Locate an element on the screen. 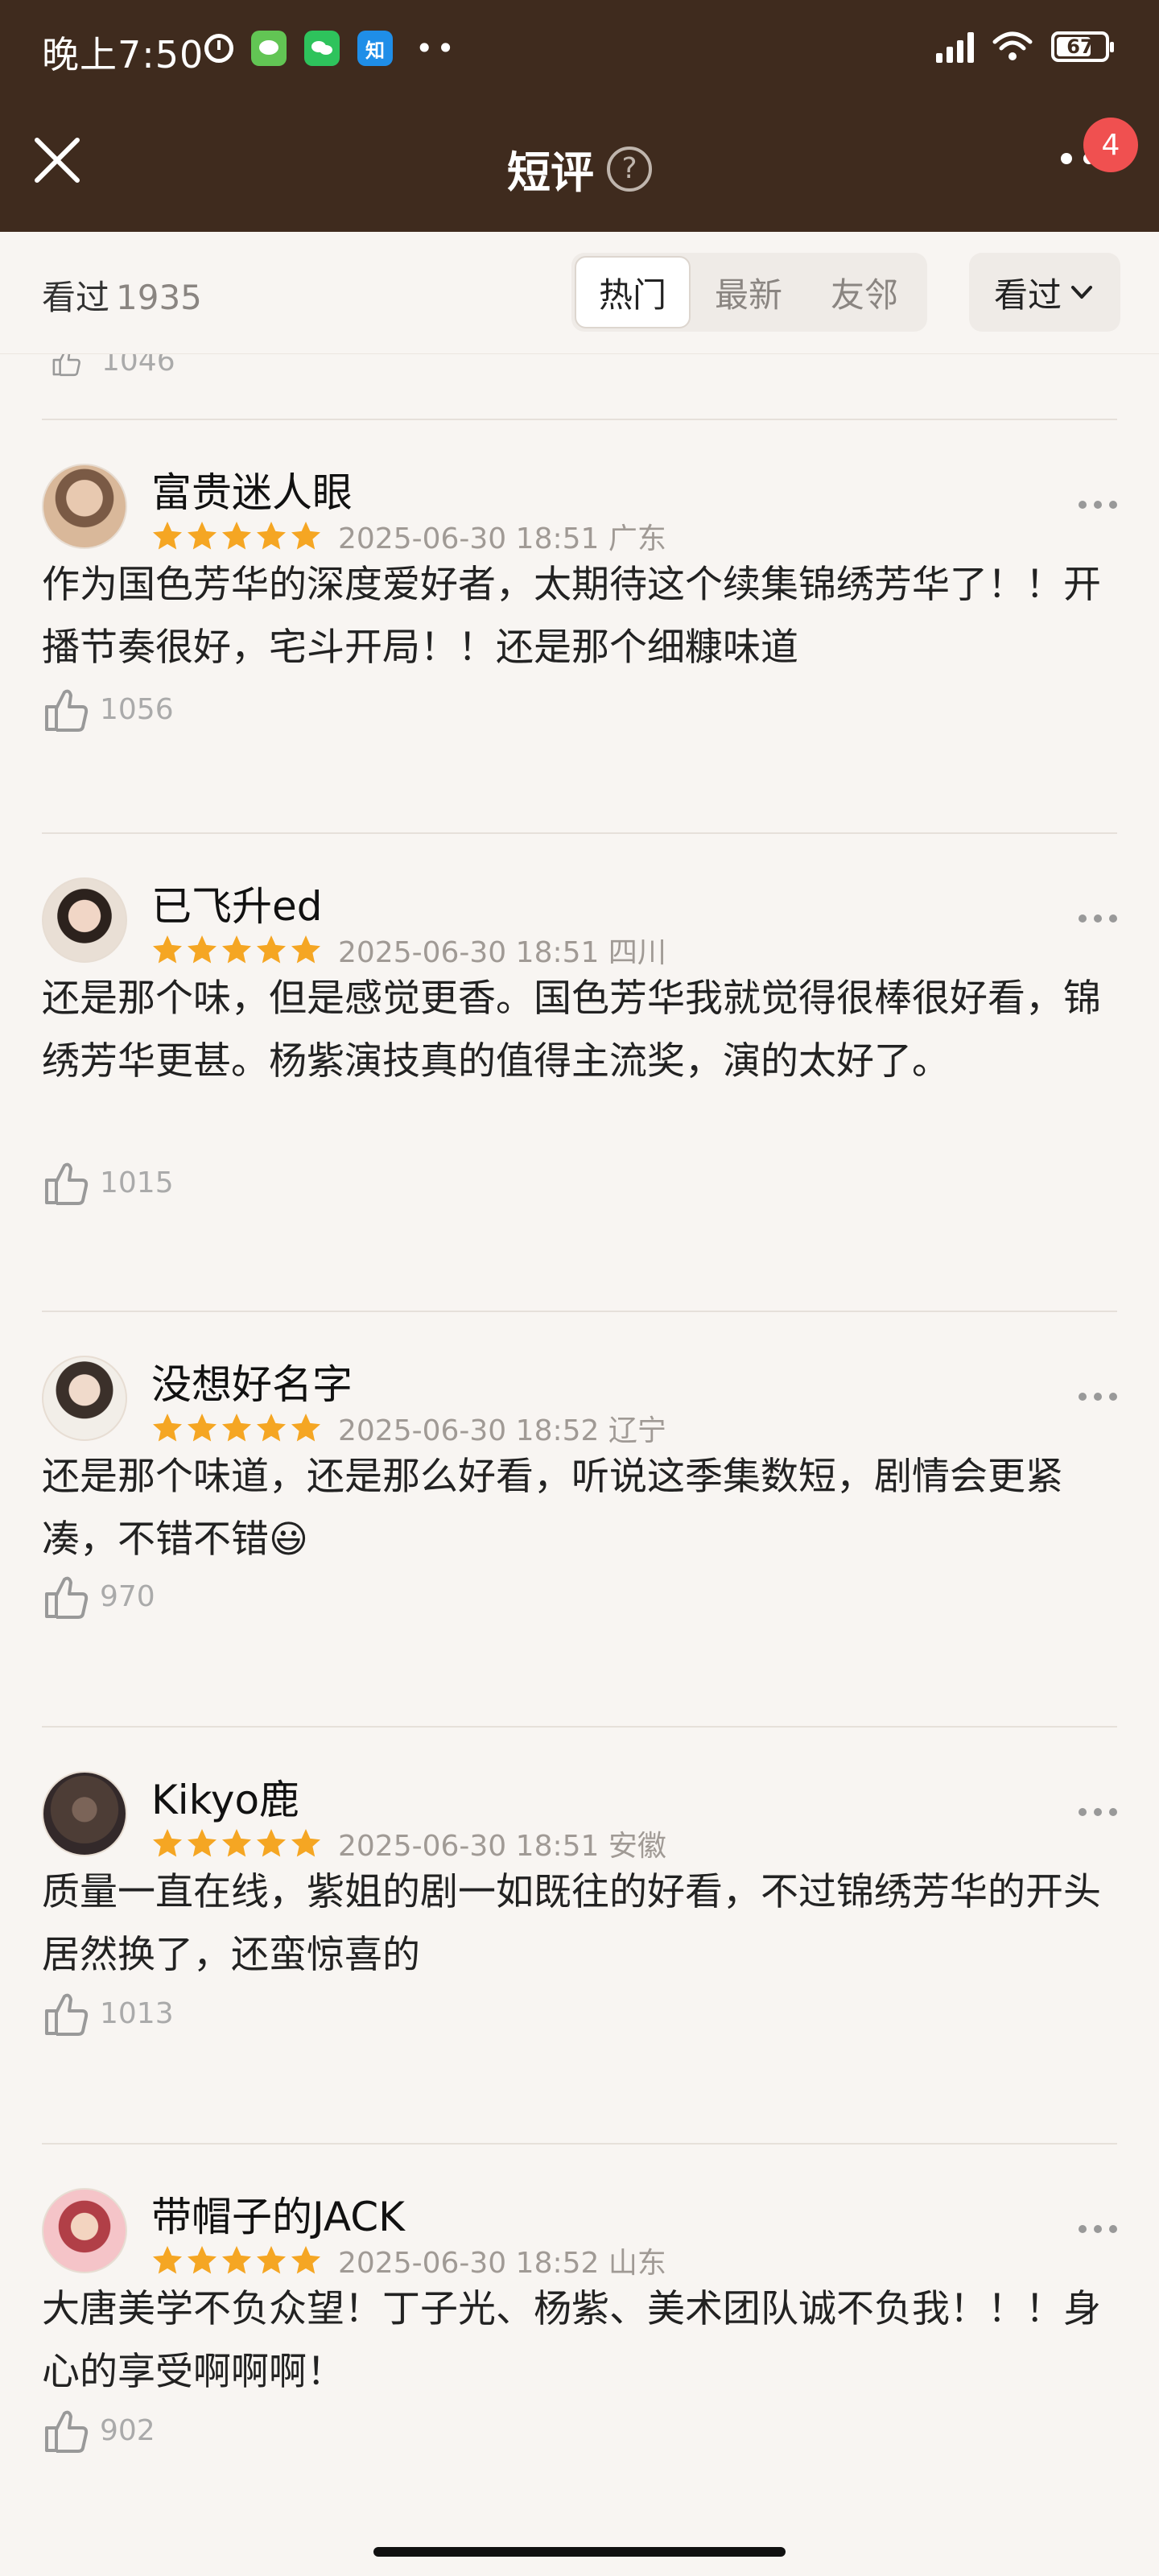 Image resolution: width=1159 pixels, height=2576 pixels. battery-level: 67 is located at coordinates (1080, 46).